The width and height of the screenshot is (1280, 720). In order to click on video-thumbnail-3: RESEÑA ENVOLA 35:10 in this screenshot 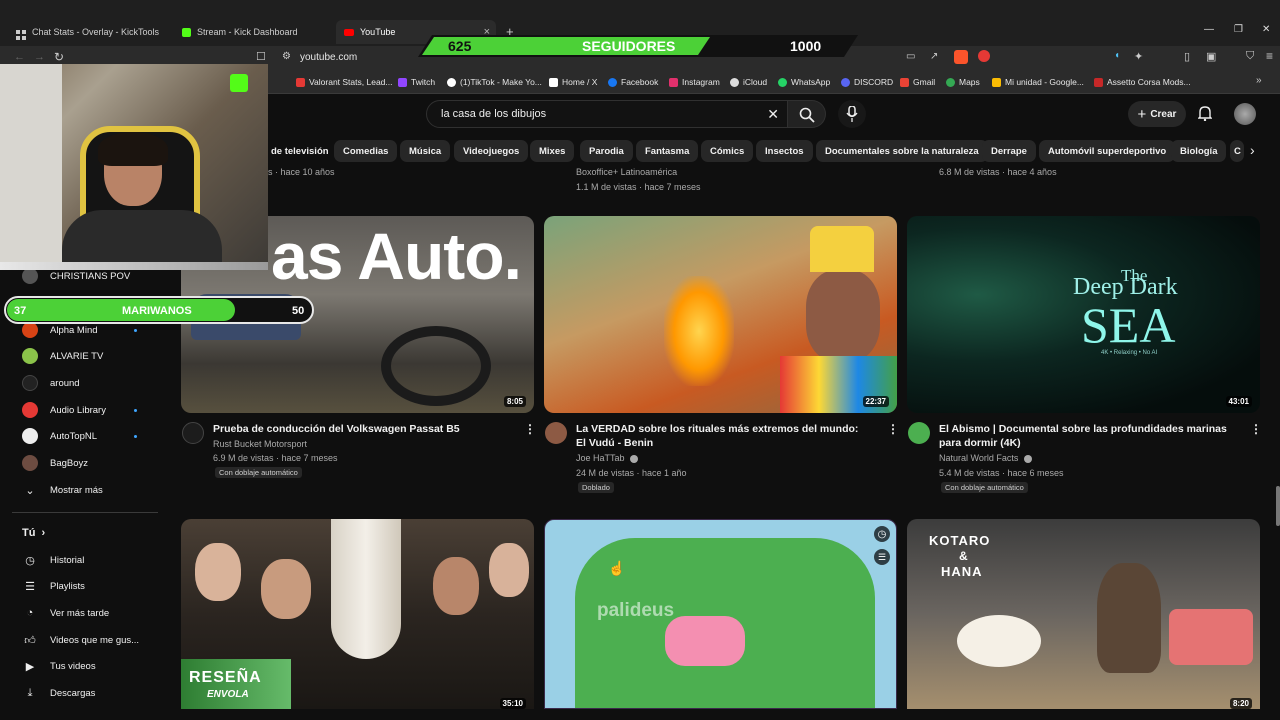, I will do `click(357, 614)`.